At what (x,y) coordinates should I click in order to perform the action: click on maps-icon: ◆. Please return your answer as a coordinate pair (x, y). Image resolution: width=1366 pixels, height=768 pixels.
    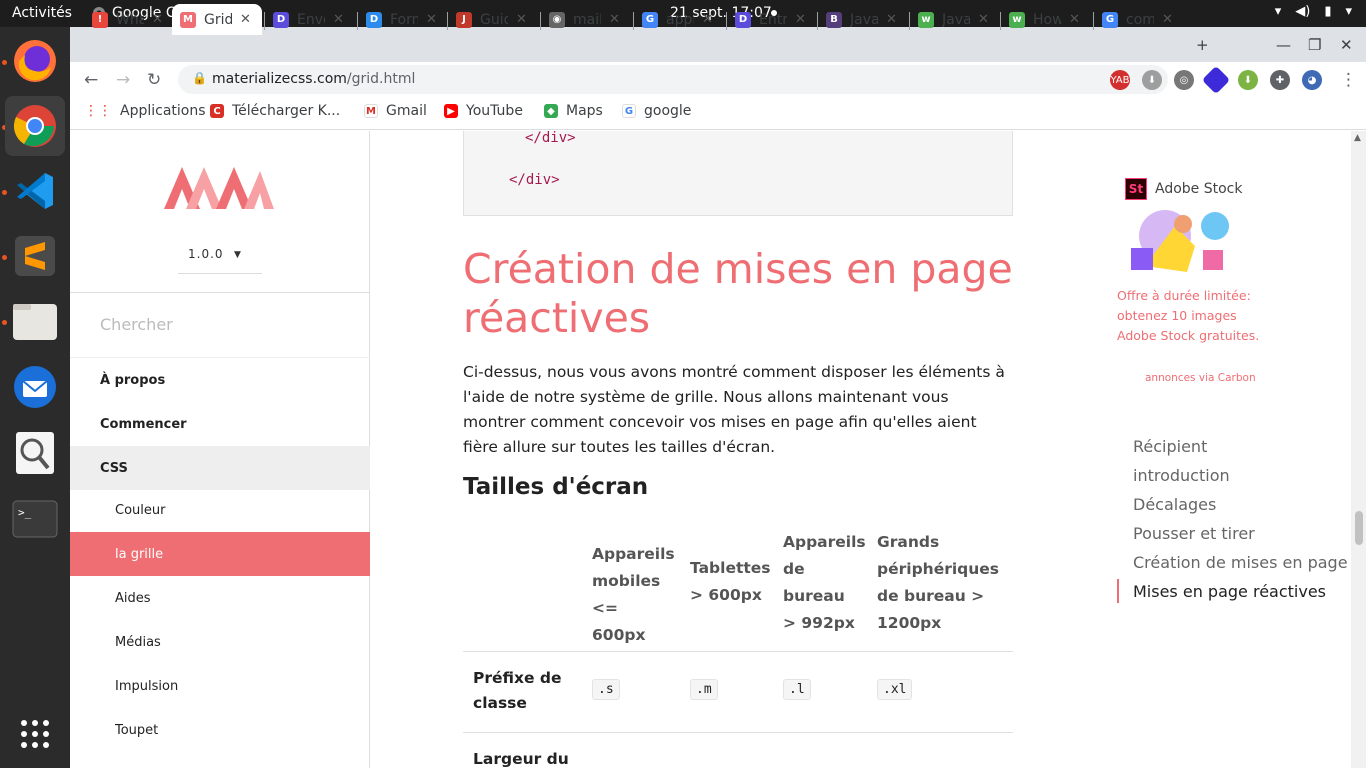
    Looking at the image, I should click on (551, 111).